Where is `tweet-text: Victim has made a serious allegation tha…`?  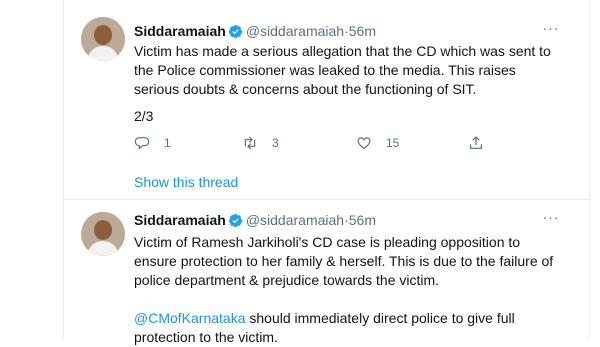 tweet-text: Victim has made a serious allegation tha… is located at coordinates (349, 70).